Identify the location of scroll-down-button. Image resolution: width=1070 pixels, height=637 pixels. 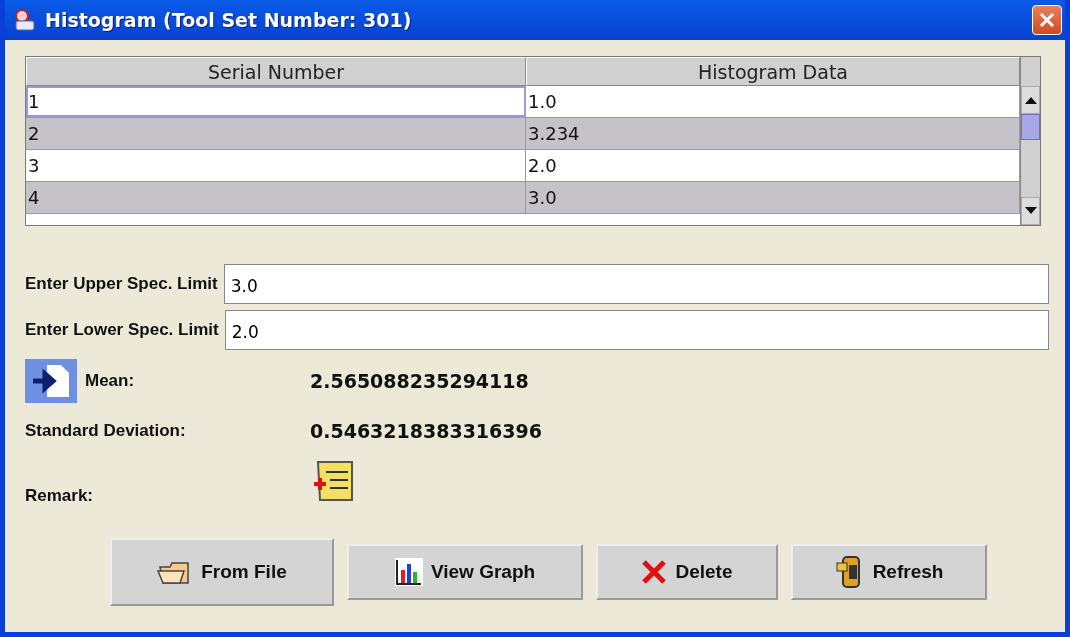
(1030, 211).